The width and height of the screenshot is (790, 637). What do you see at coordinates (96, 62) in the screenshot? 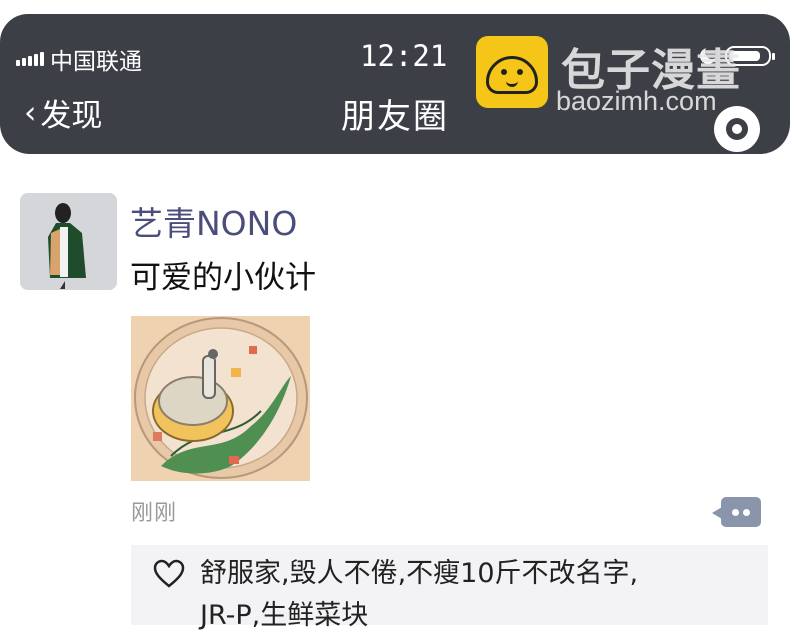
I see `carrier-label: 中国联通` at bounding box center [96, 62].